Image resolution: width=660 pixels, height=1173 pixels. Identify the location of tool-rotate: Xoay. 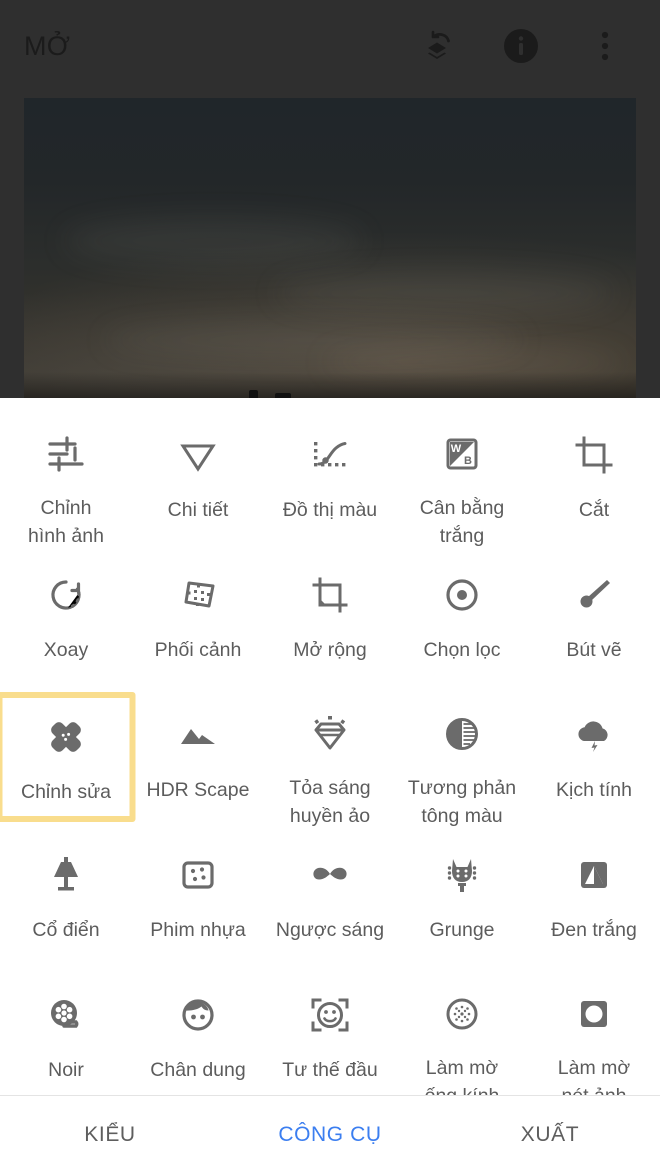
(66, 620).